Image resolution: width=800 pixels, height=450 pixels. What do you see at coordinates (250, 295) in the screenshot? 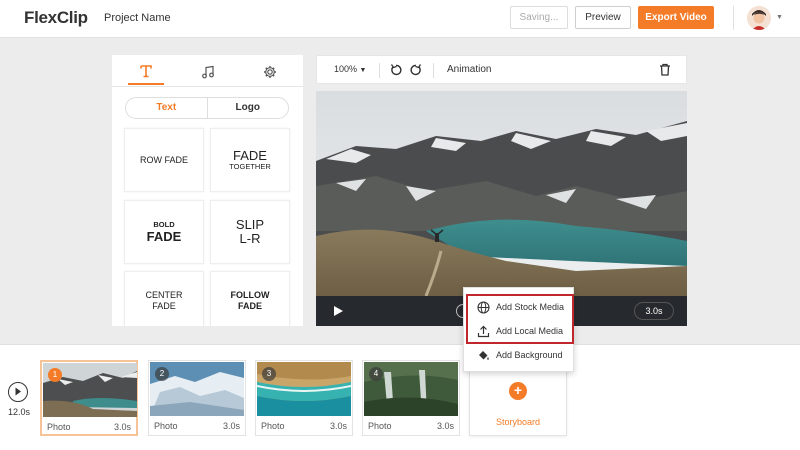
I see `card-title: FOLLOW` at bounding box center [250, 295].